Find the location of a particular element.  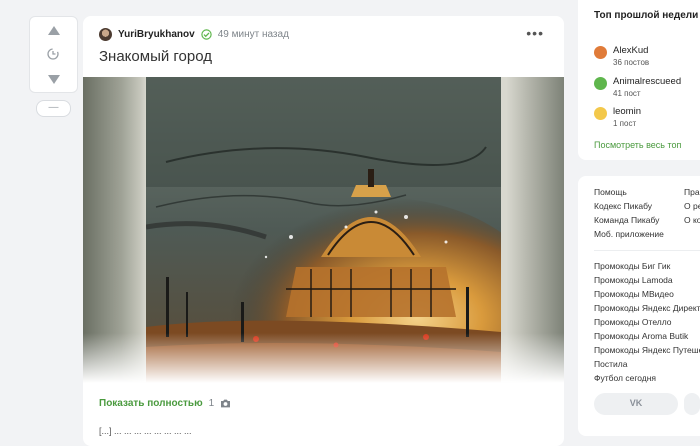

vk-icon: VK is located at coordinates (636, 403).